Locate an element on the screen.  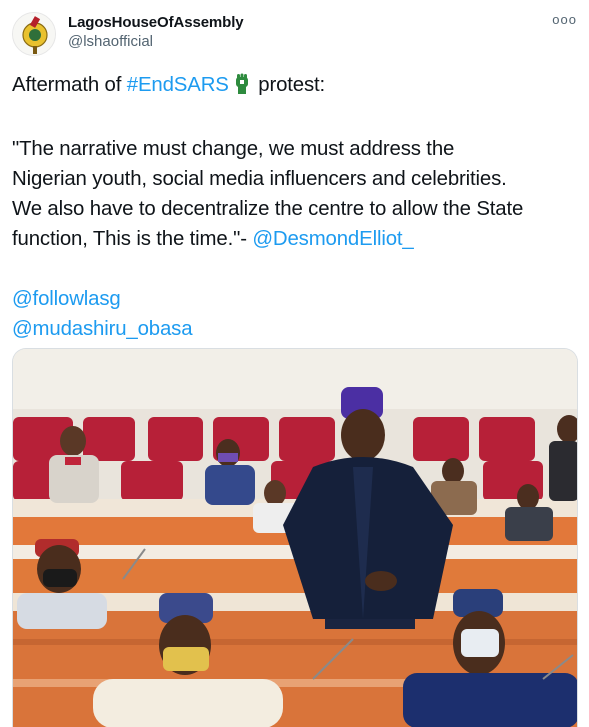
mention-obasa-link: @mudashiru_obasa is located at coordinates (102, 329).